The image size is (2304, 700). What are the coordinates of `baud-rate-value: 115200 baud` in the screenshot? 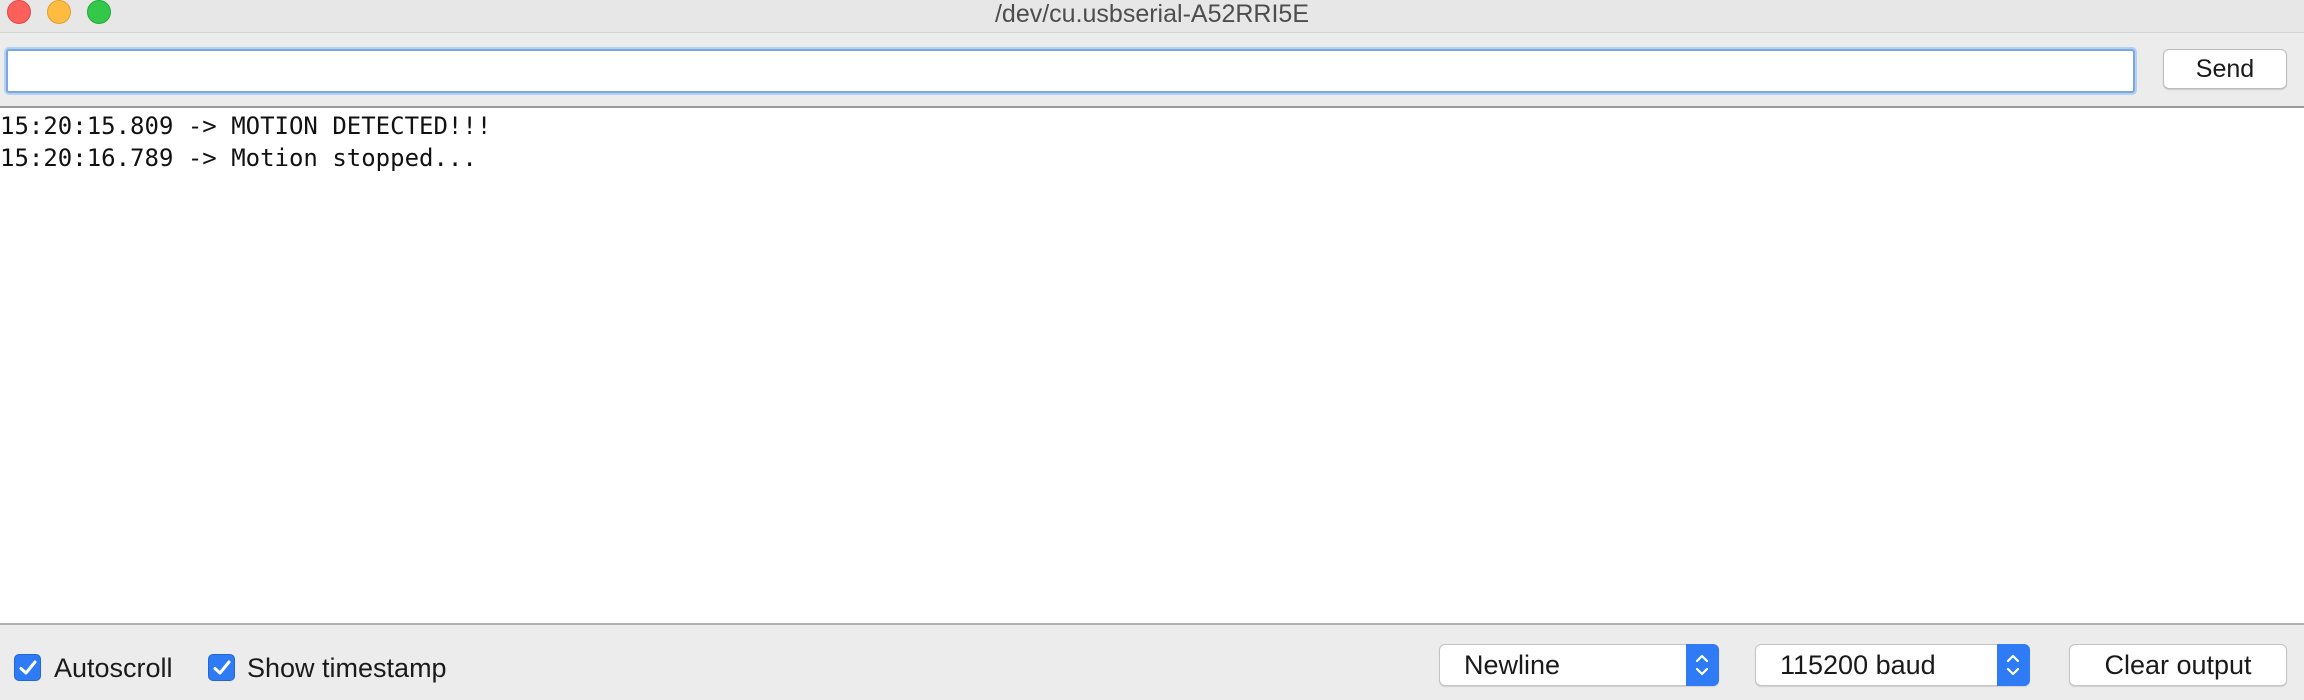 It's located at (1858, 665).